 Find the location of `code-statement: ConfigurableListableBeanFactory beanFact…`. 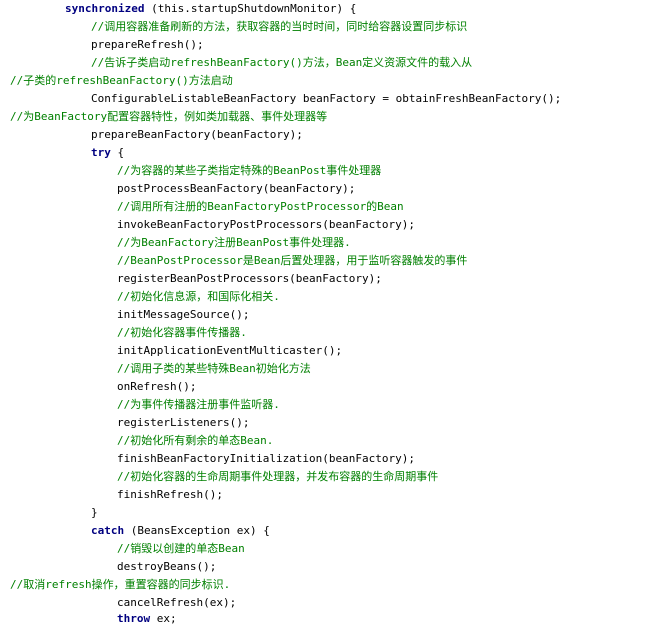

code-statement: ConfigurableListableBeanFactory beanFact… is located at coordinates (326, 98).